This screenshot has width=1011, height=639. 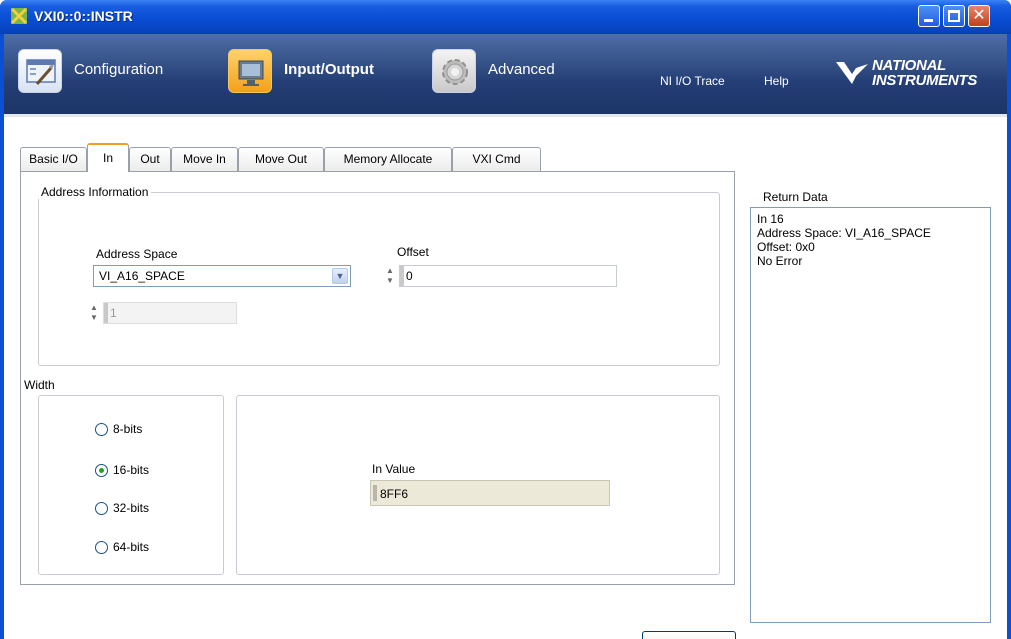 I want to click on close-icon: ✕, so click(x=979, y=15).